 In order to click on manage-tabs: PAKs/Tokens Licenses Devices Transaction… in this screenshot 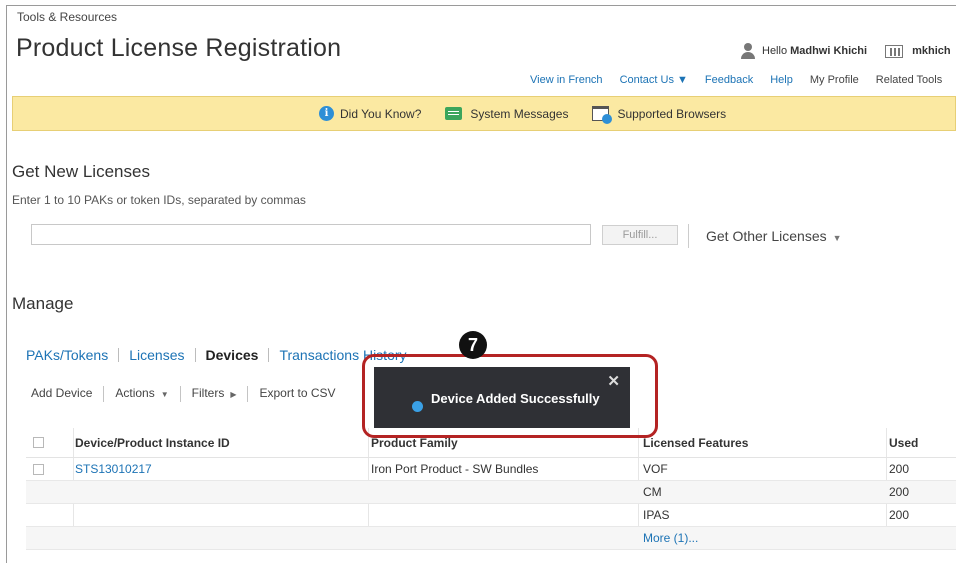, I will do `click(221, 355)`.